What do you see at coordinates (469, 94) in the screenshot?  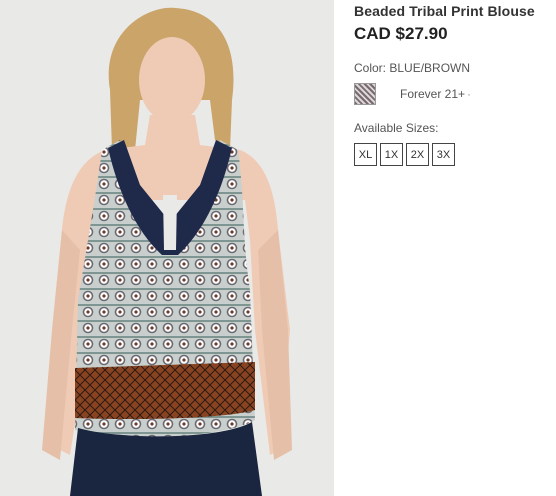 I see `brand-suffix: ·` at bounding box center [469, 94].